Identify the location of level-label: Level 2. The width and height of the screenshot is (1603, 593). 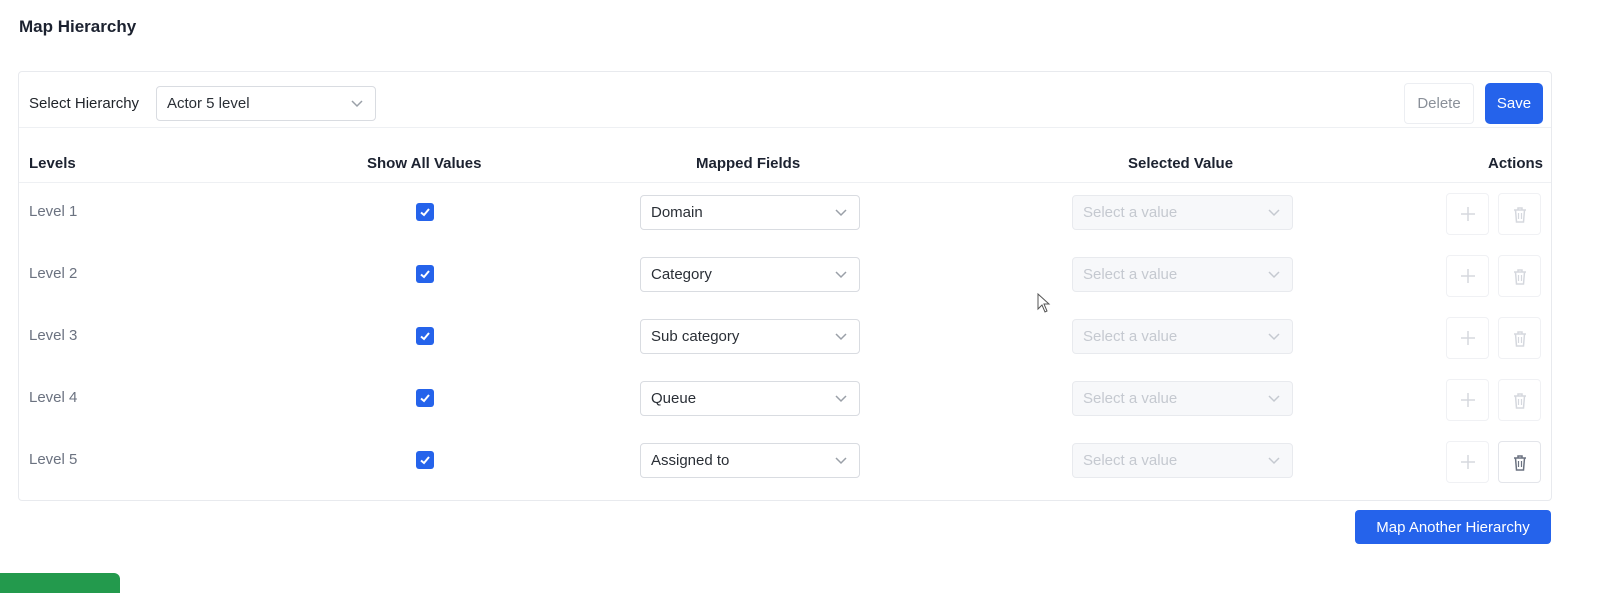
(53, 273).